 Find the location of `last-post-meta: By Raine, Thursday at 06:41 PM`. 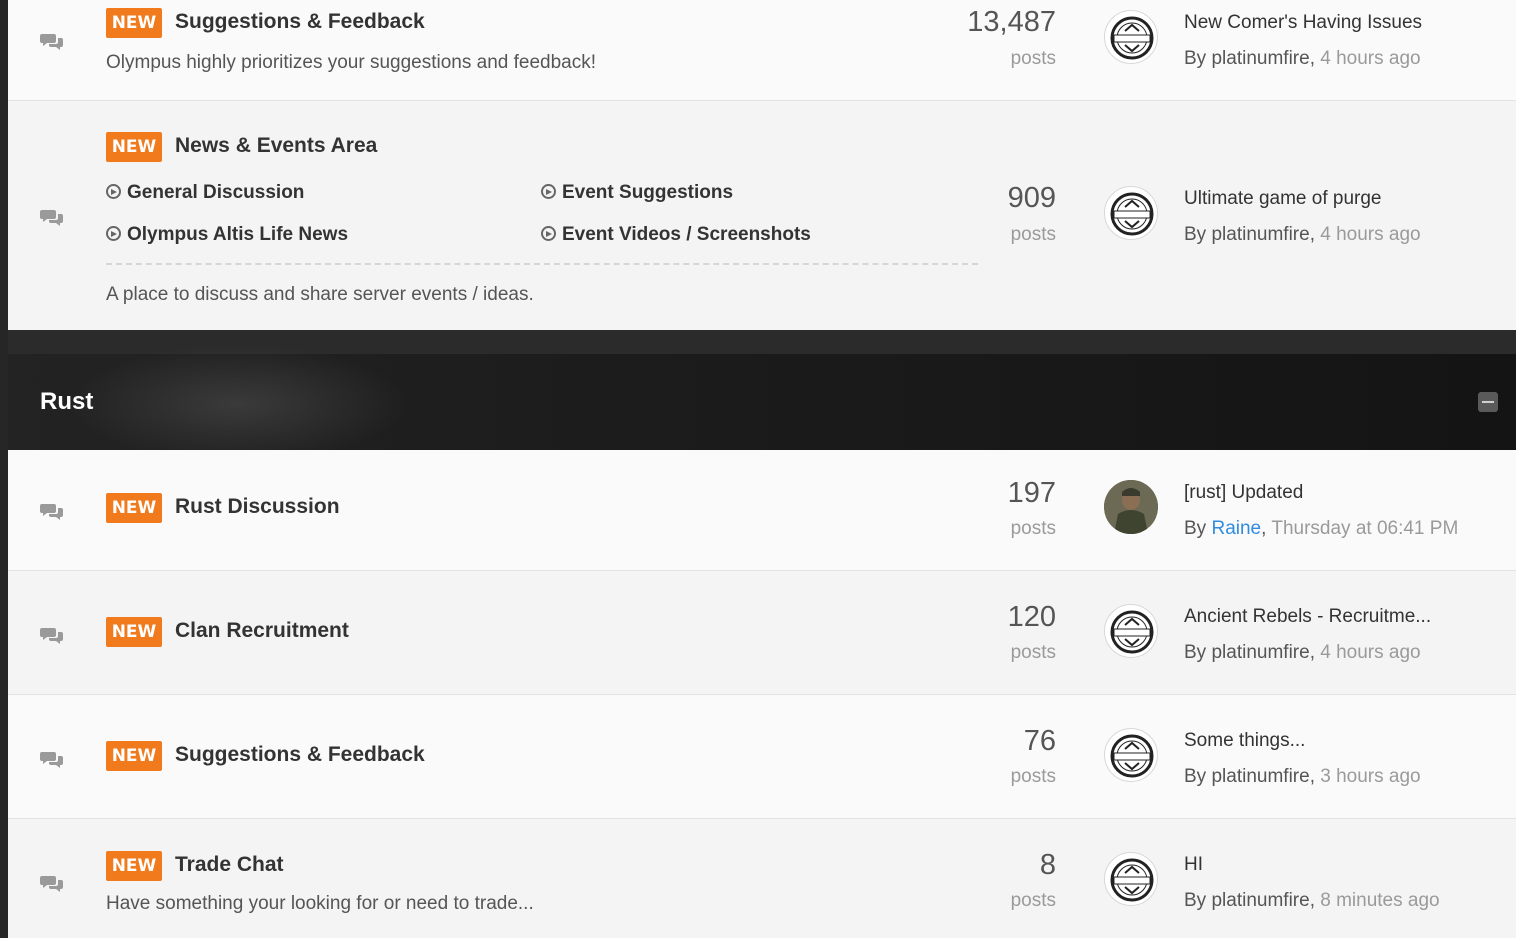

last-post-meta: By Raine, Thursday at 06:41 PM is located at coordinates (1321, 528).